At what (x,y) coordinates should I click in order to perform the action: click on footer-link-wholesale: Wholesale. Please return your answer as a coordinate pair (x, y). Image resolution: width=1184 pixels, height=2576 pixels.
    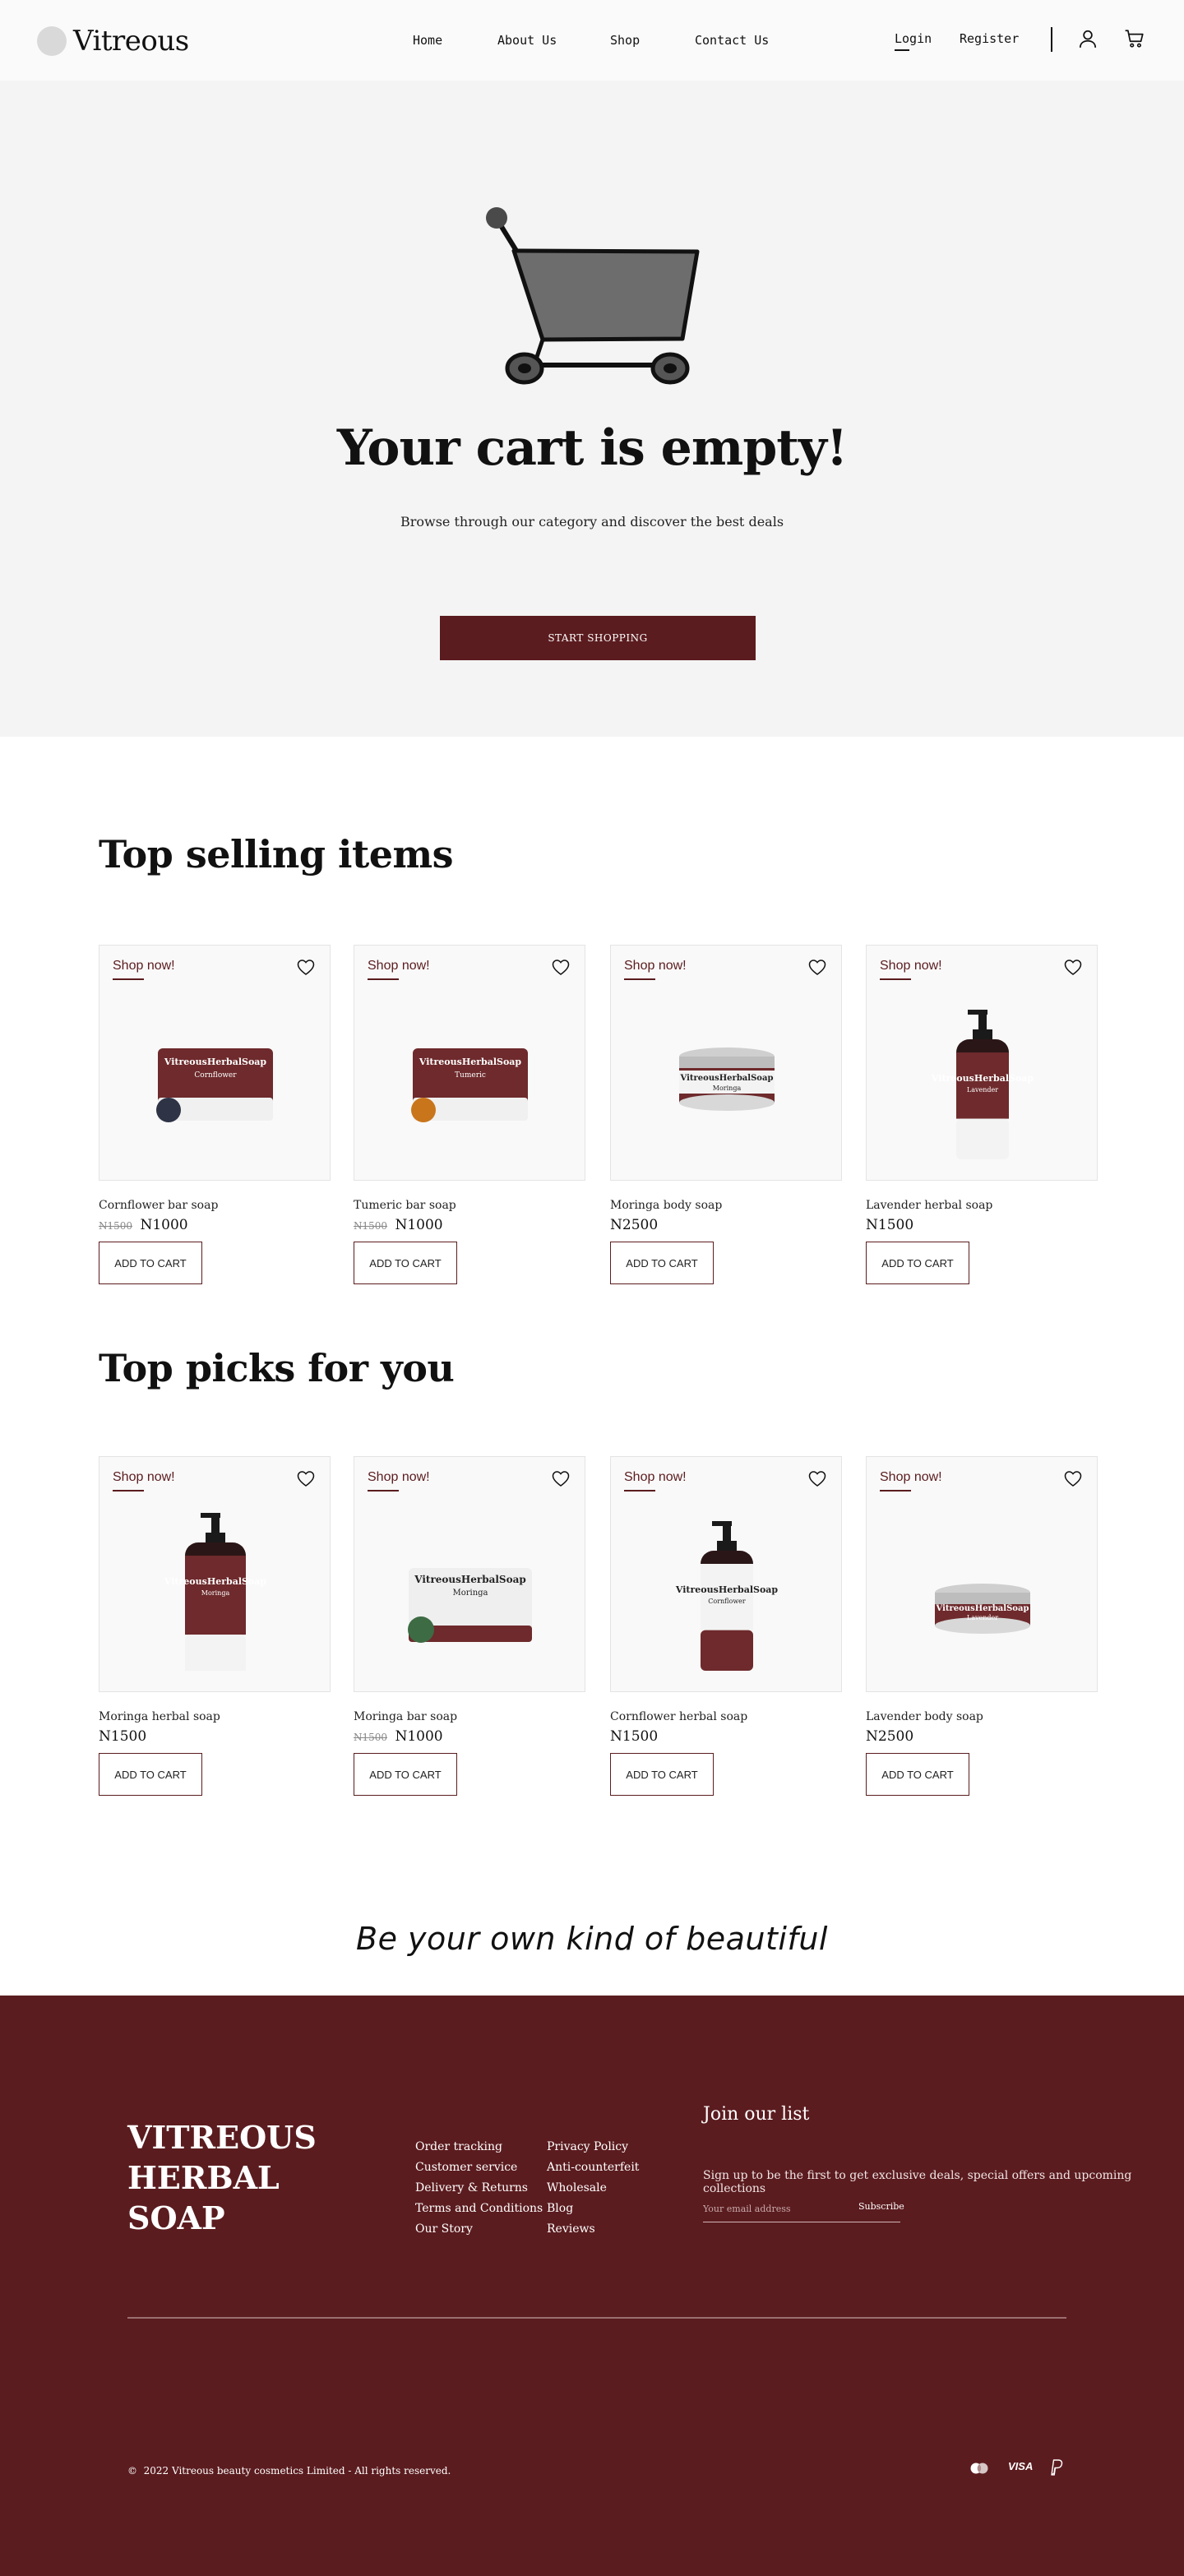
    Looking at the image, I should click on (593, 2188).